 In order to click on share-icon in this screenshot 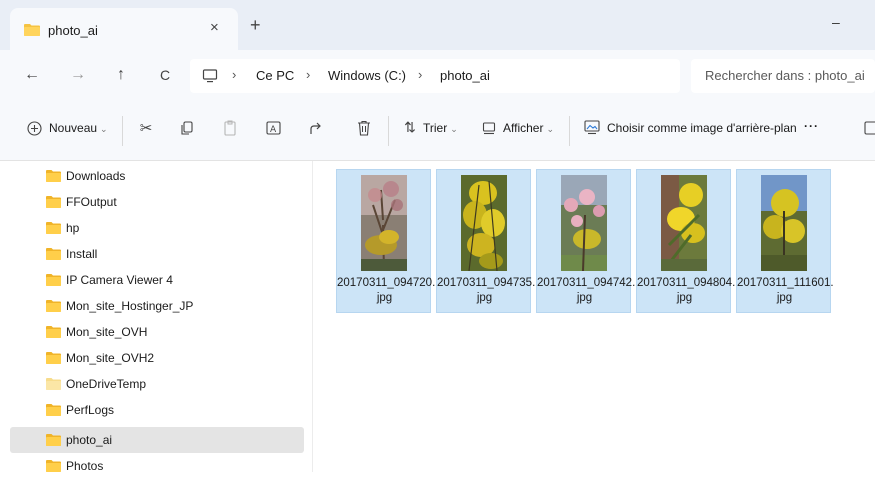, I will do `click(316, 129)`.